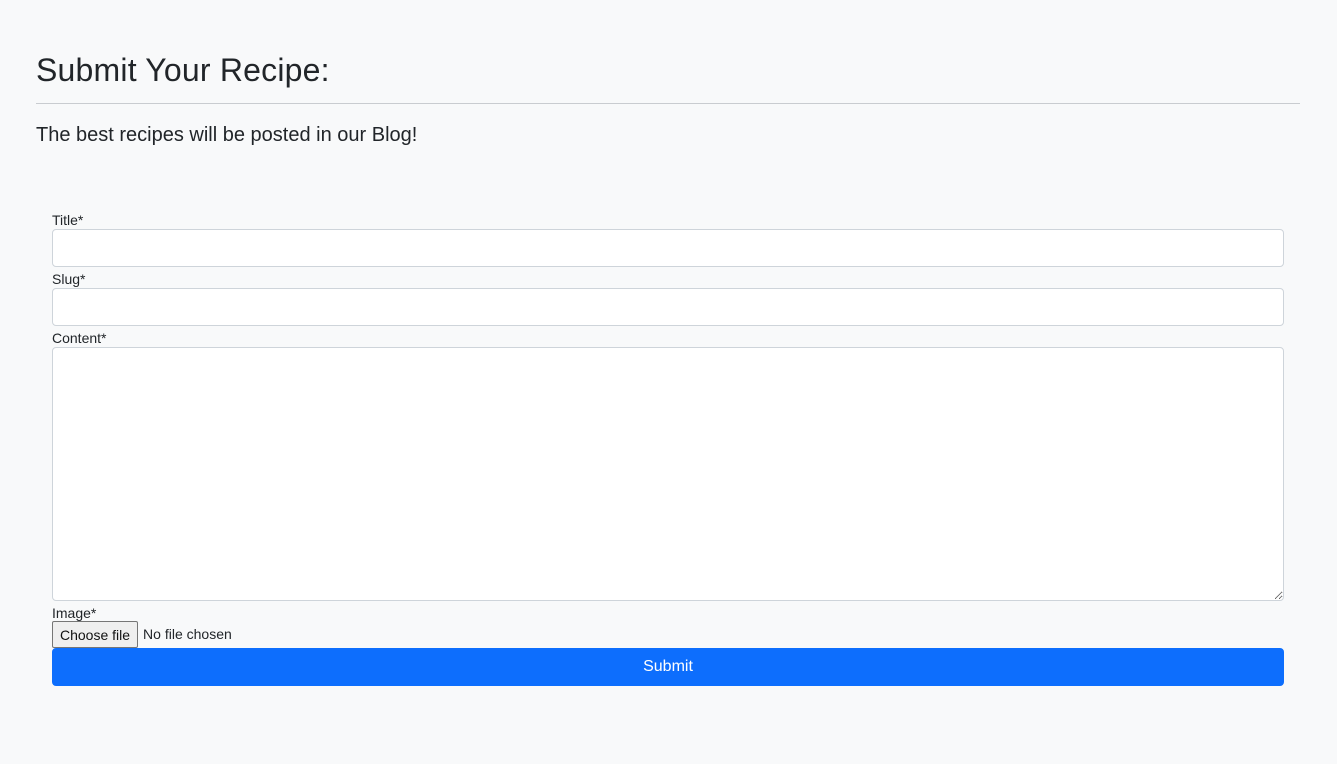 This screenshot has height=764, width=1337. Describe the element at coordinates (74, 613) in the screenshot. I see `image-label: Image*` at that location.